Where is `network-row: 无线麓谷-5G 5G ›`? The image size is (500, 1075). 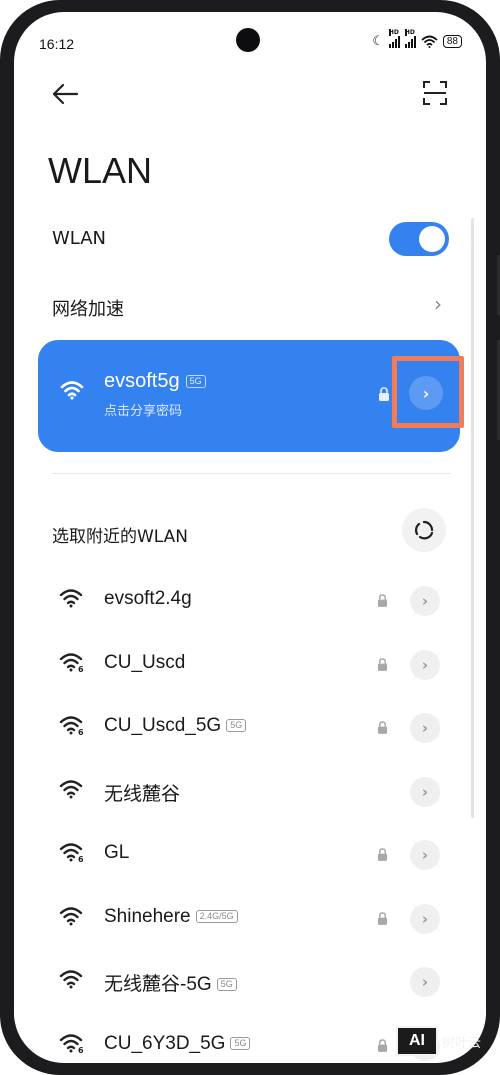 network-row: 无线麓谷-5G 5G › is located at coordinates (250, 982).